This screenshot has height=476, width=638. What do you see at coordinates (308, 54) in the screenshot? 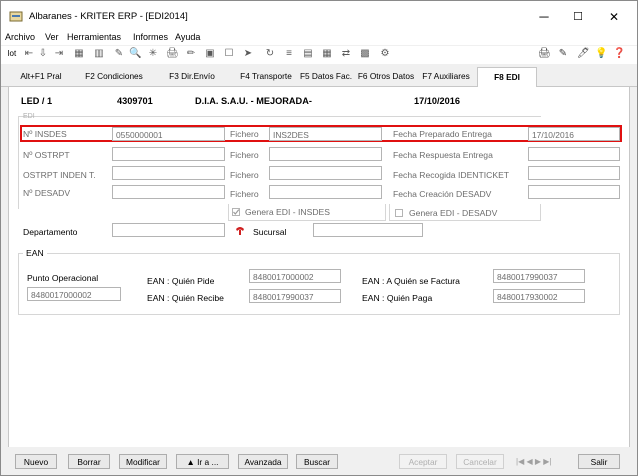
I see `toolbar-icon-16: ▤` at bounding box center [308, 54].